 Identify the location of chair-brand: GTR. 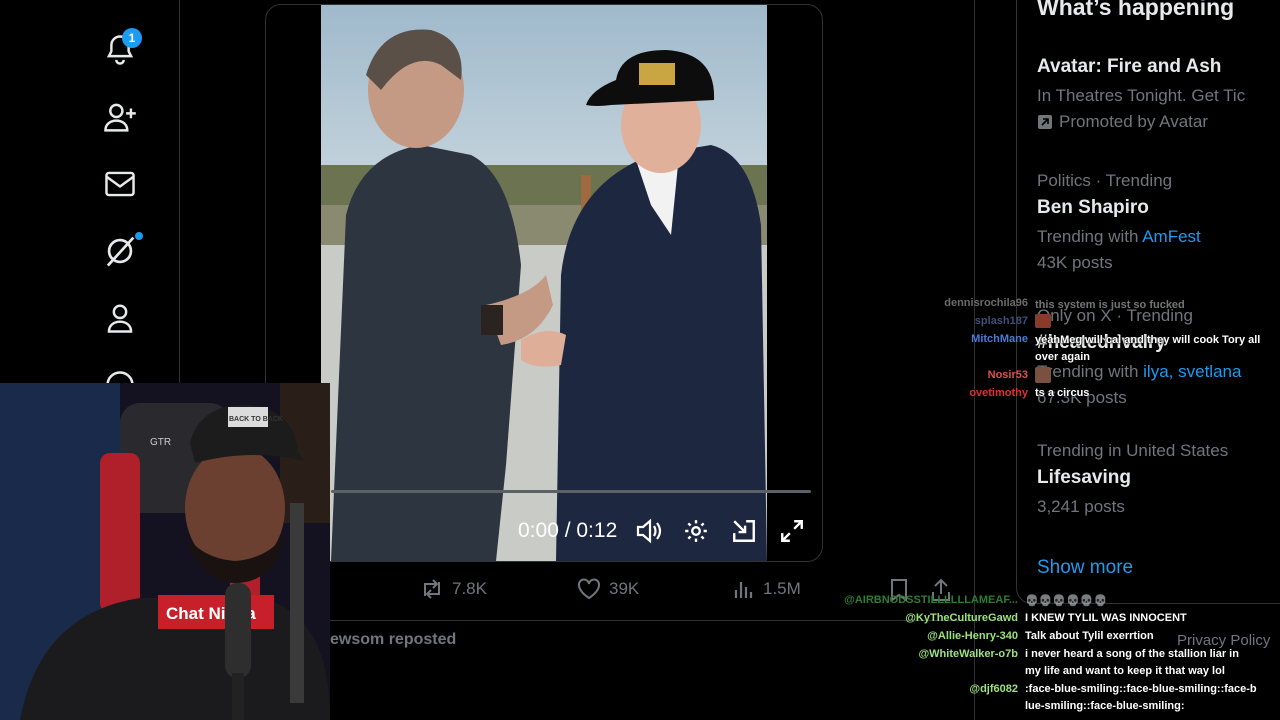
(160, 442).